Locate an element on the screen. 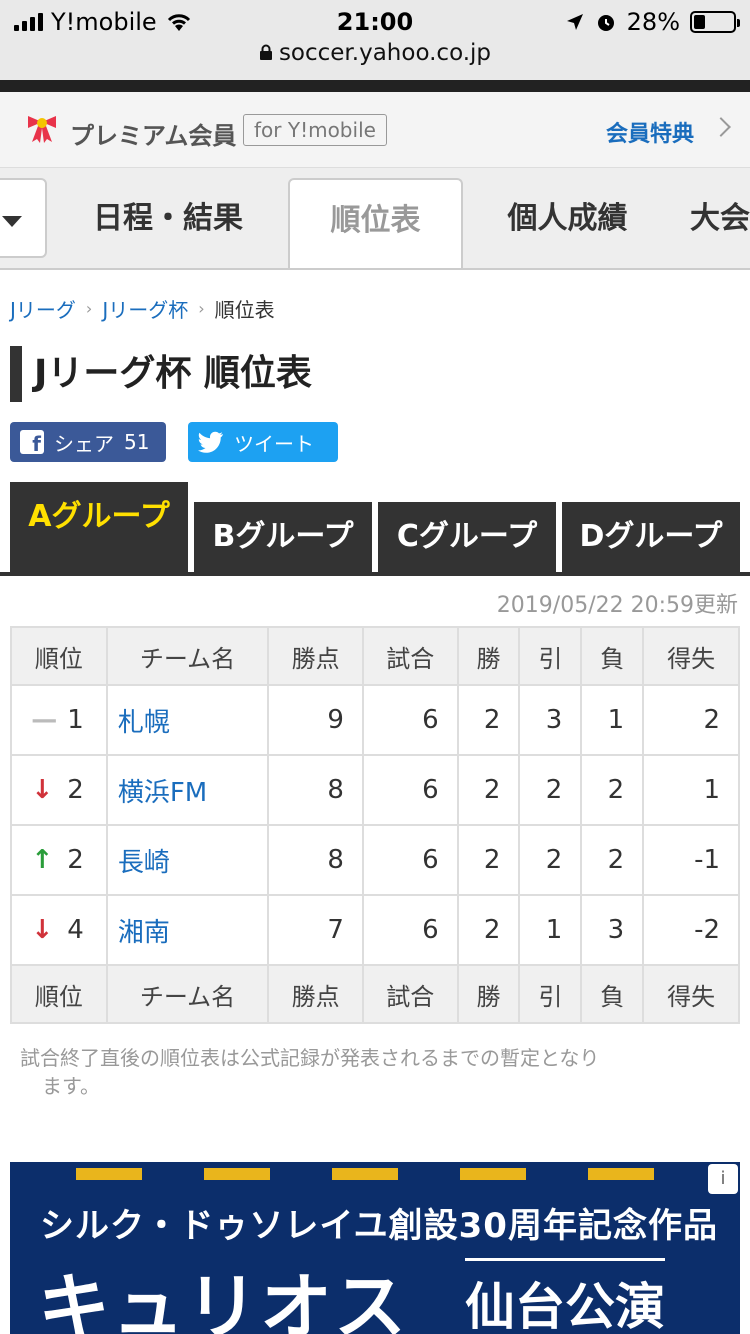  goal-diff-cell: 1 is located at coordinates (691, 790).